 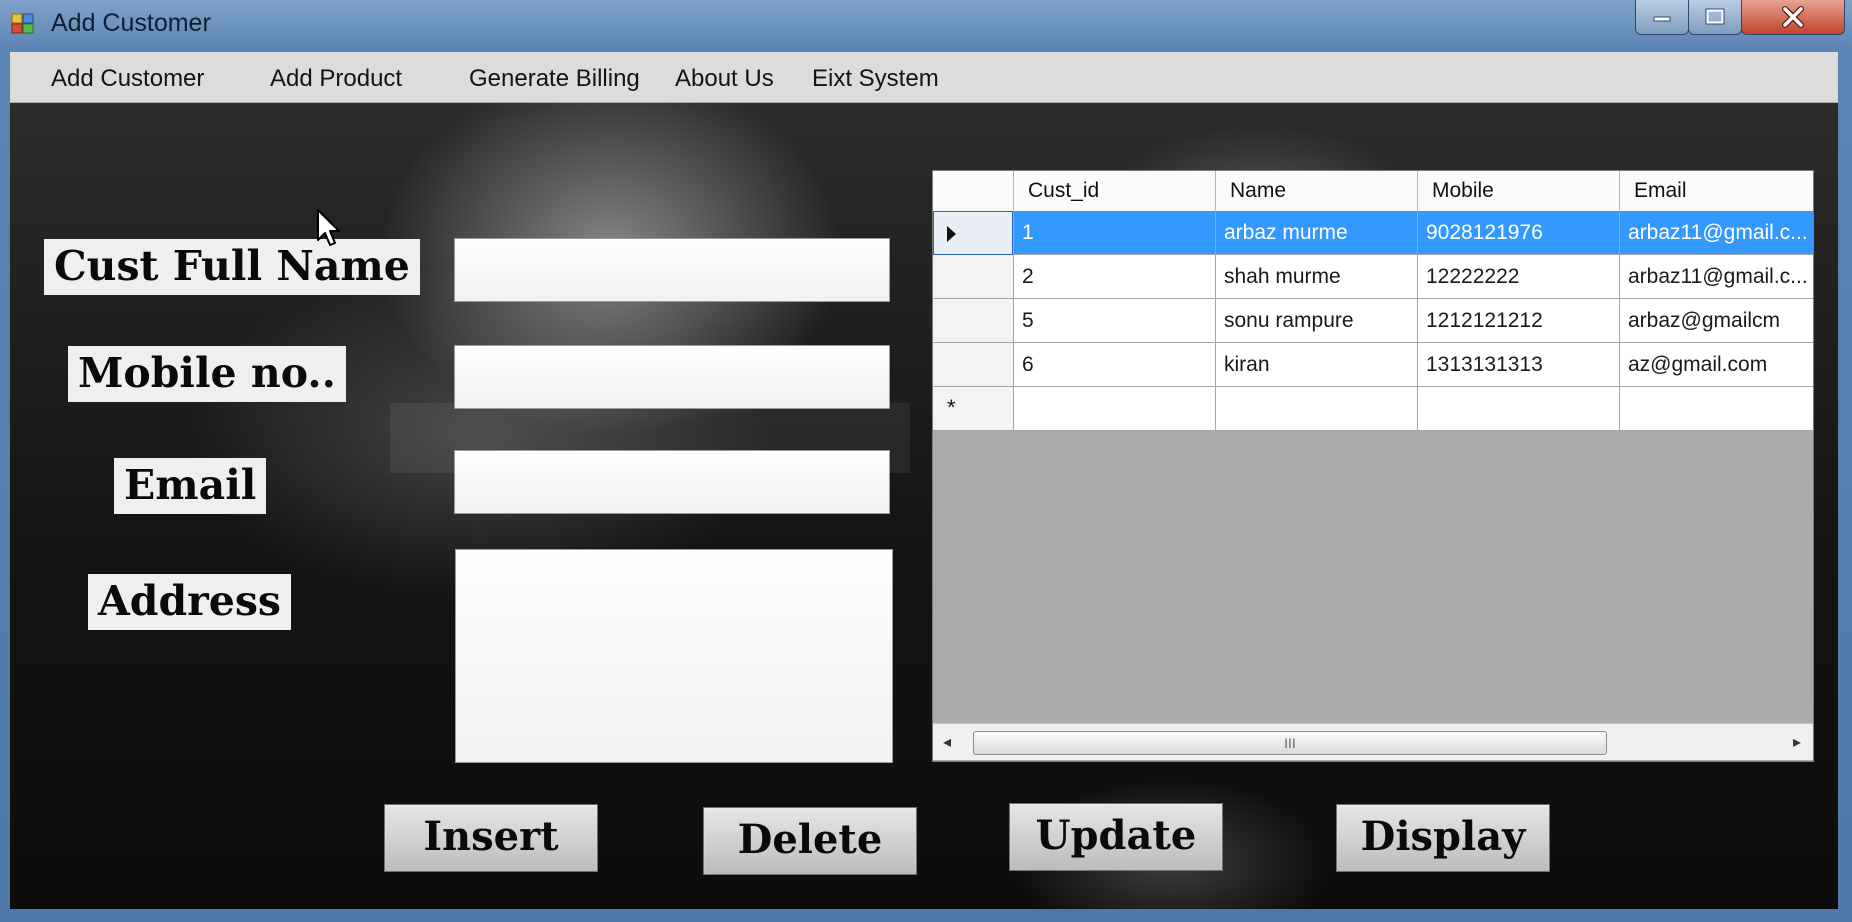 I want to click on horizontal-scrollbar: ◂ III ▸, so click(x=1373, y=741).